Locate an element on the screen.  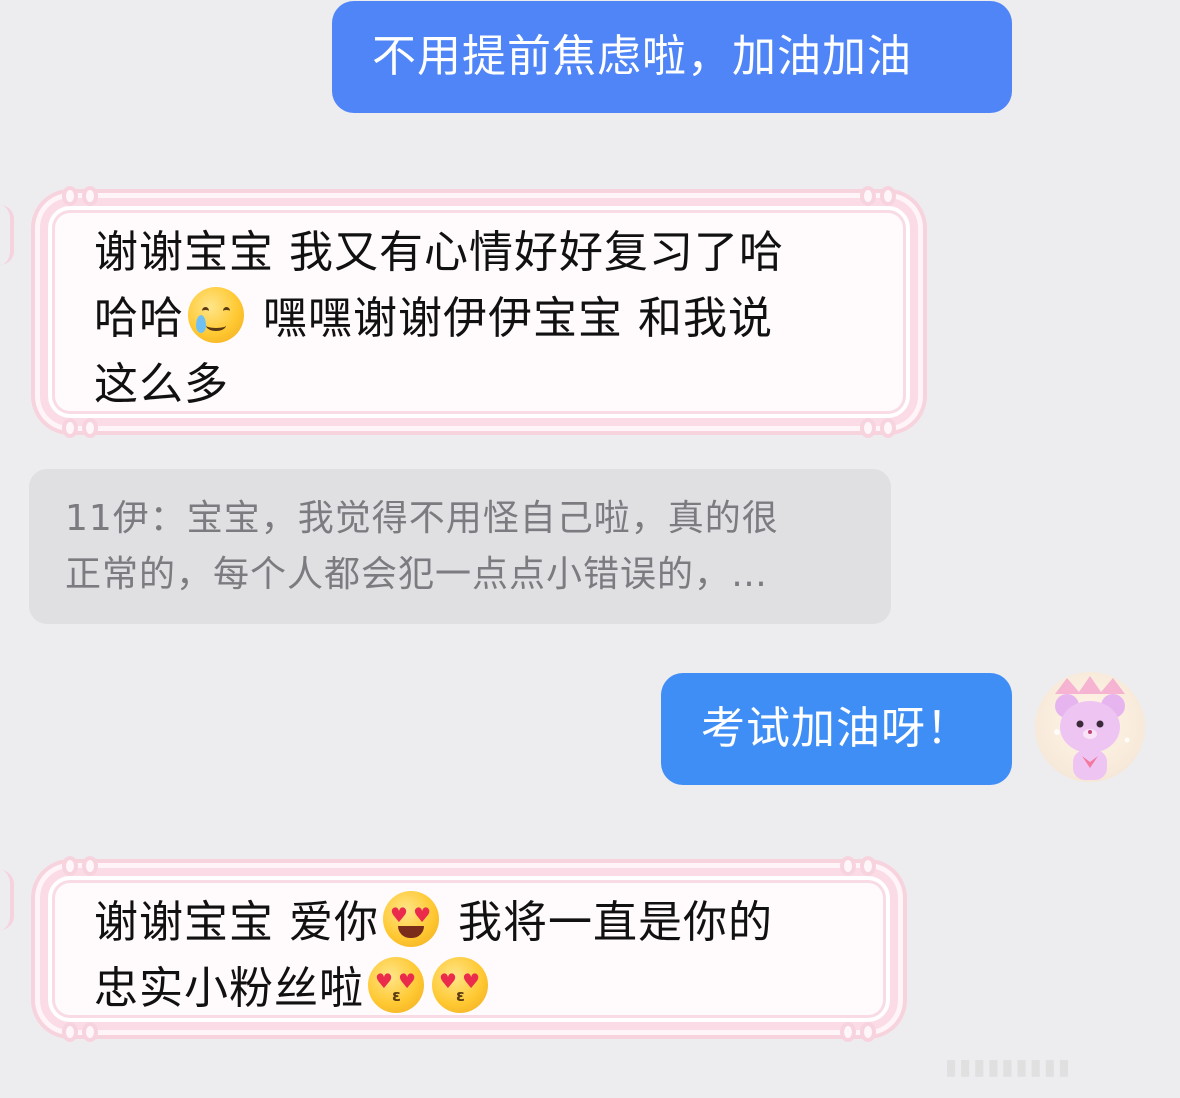
quote-text-line: 11伊：宝宝，我觉得不用怪自己啦，真的很 is located at coordinates (422, 518).